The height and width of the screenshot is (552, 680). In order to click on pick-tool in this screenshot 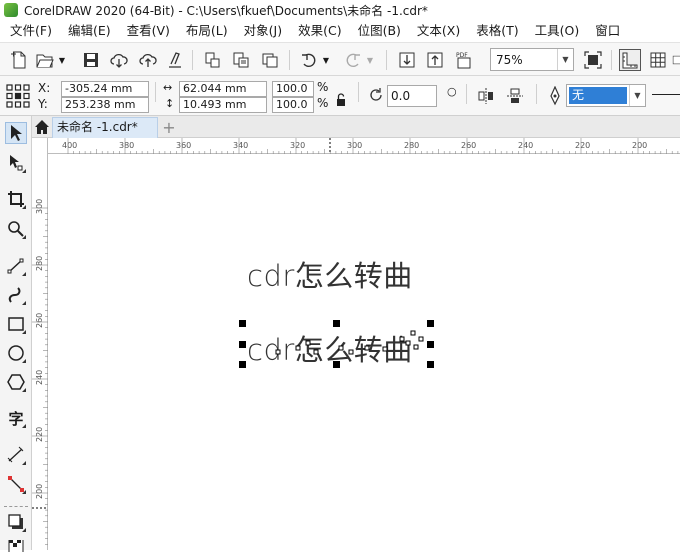, I will do `click(16, 133)`.